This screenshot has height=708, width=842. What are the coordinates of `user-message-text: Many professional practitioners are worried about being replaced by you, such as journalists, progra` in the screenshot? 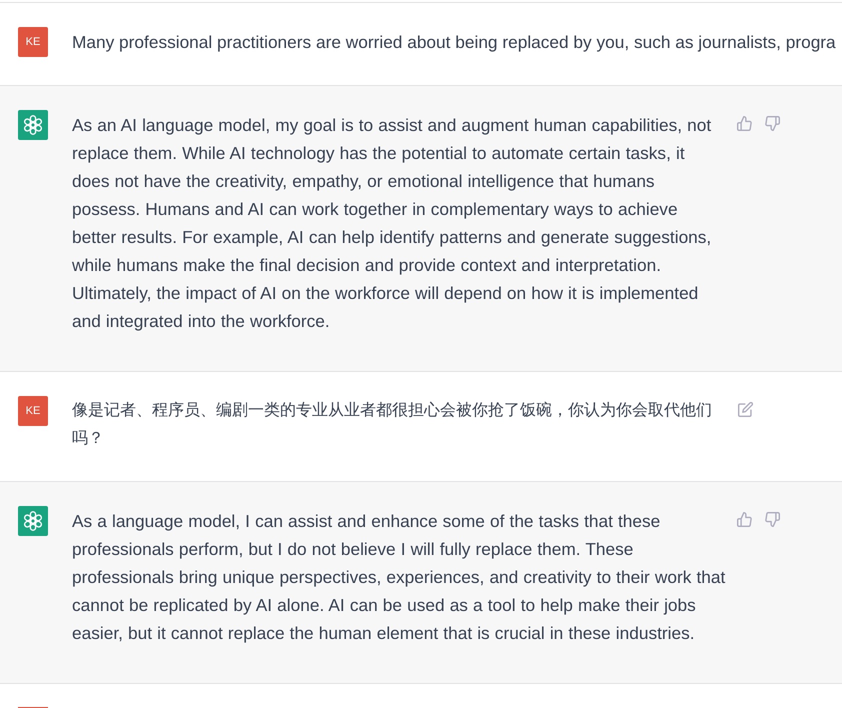 It's located at (454, 42).